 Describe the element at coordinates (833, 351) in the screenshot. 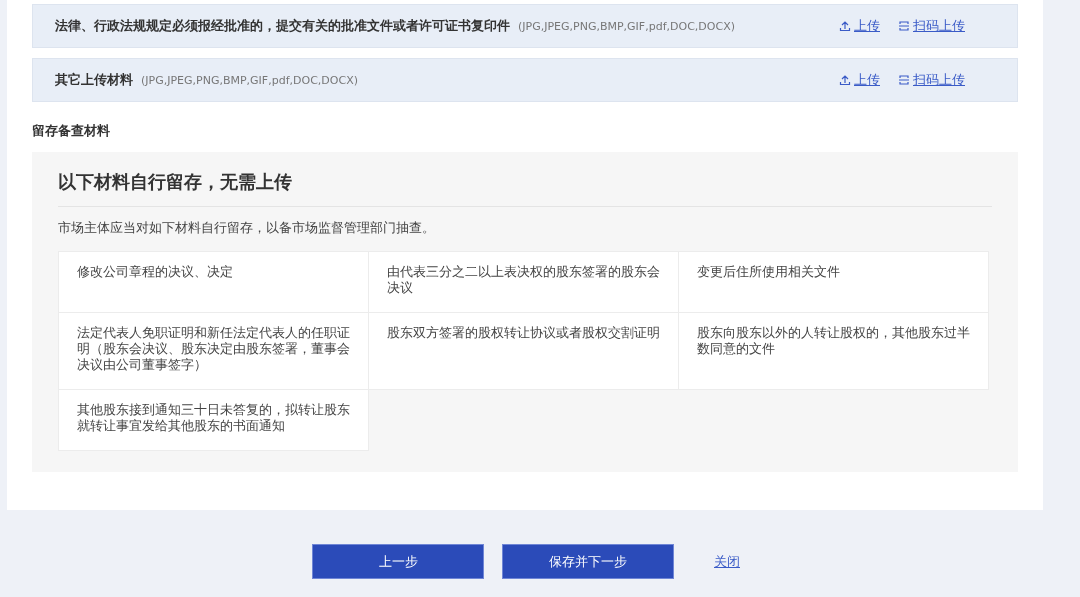

I see `material-cell: 股东向股东以外的人转让股权的，其他股东过半数同意的文件` at that location.